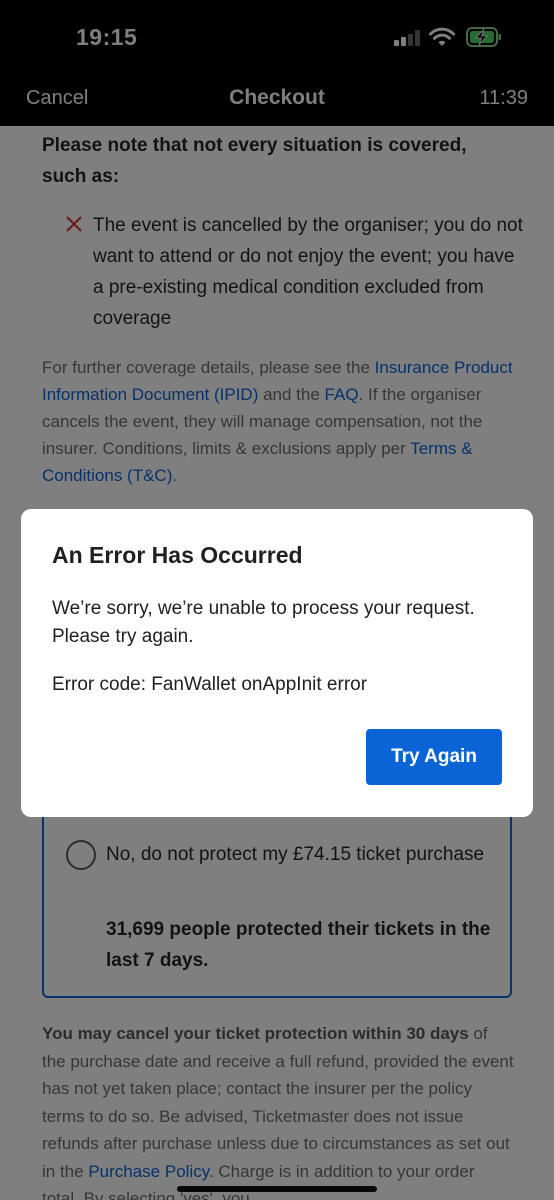 Image resolution: width=554 pixels, height=1200 pixels. I want to click on try-again-button: Try Again, so click(434, 757).